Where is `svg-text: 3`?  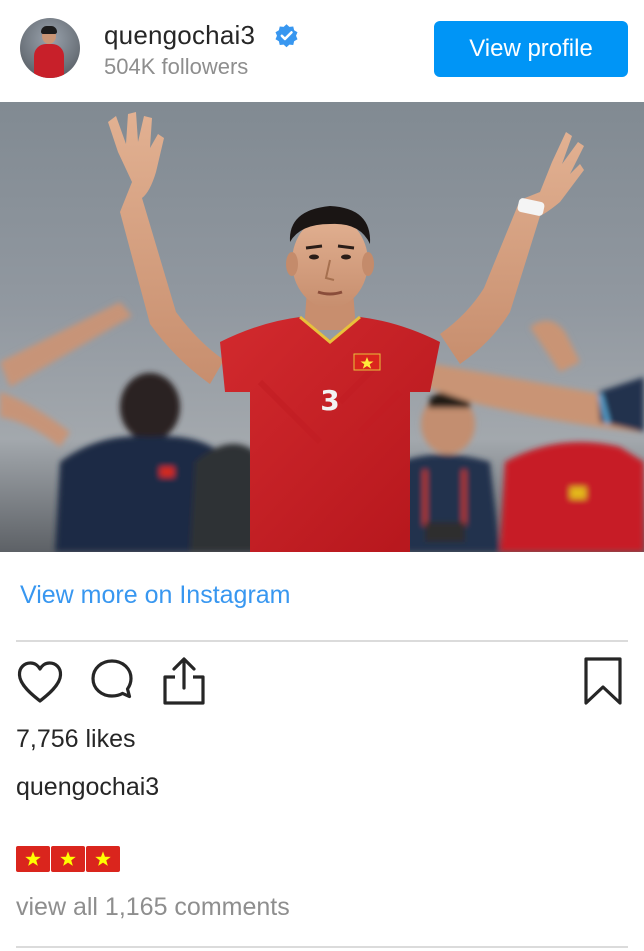
svg-text: 3 is located at coordinates (329, 400).